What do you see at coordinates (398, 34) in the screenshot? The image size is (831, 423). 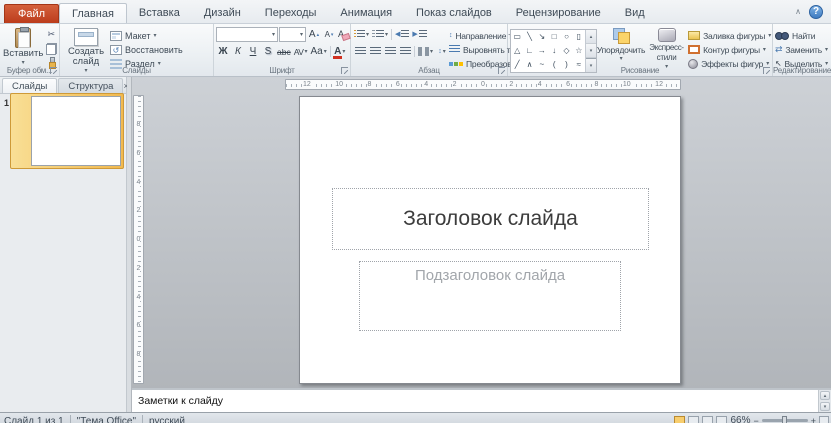 I see `indent-left-icon: ◀` at bounding box center [398, 34].